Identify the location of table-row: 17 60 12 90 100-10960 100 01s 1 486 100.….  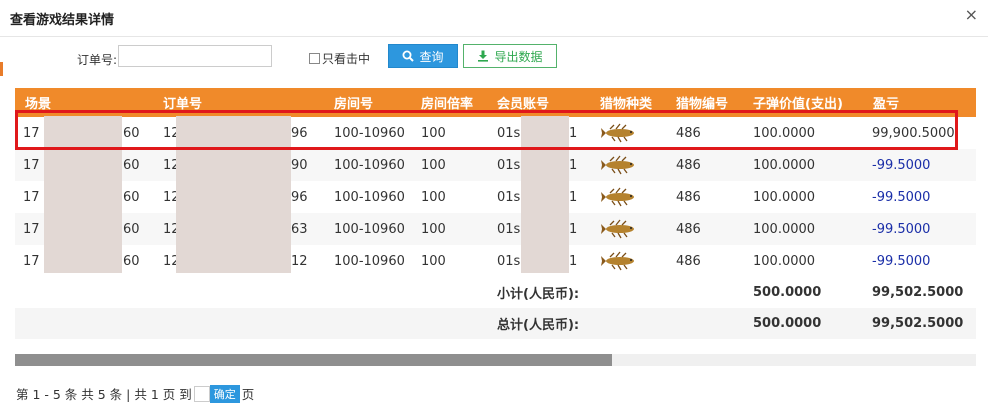
(495, 165).